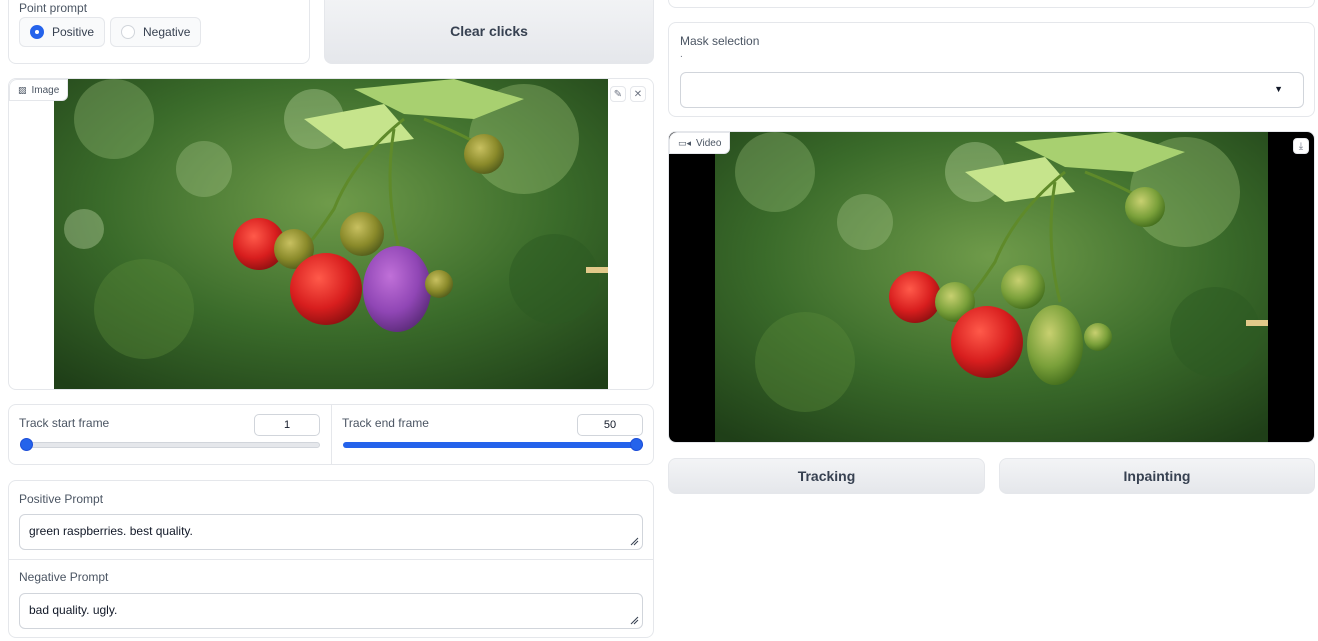 The image size is (1318, 641). I want to click on track-start-label: Track start frame, so click(64, 423).